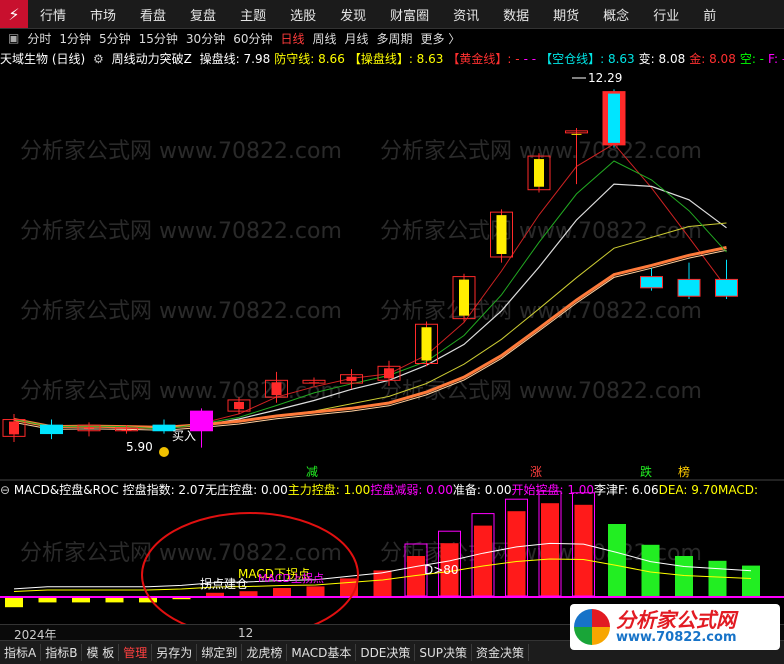 Image resolution: width=784 pixels, height=664 pixels. I want to click on brand-badge: 分析家公式网 www.70822.com, so click(675, 627).